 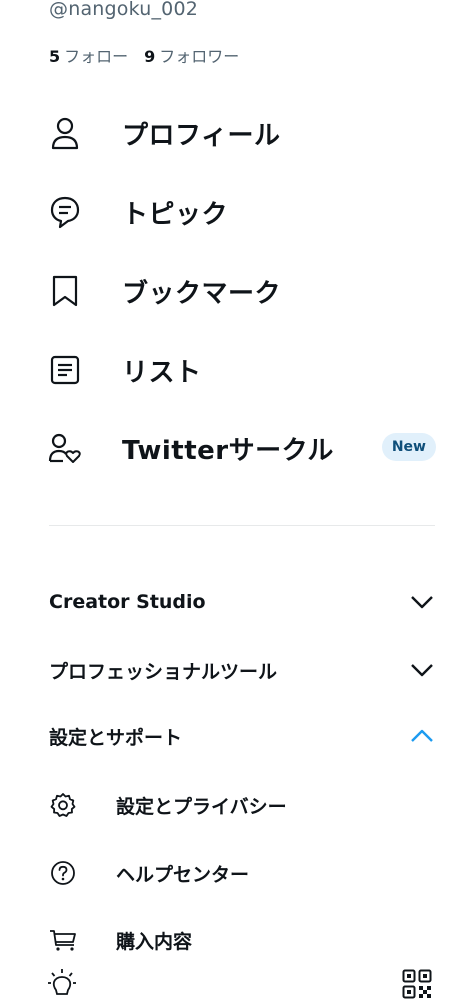 I want to click on following-link: 5 フォロー, so click(x=88, y=55).